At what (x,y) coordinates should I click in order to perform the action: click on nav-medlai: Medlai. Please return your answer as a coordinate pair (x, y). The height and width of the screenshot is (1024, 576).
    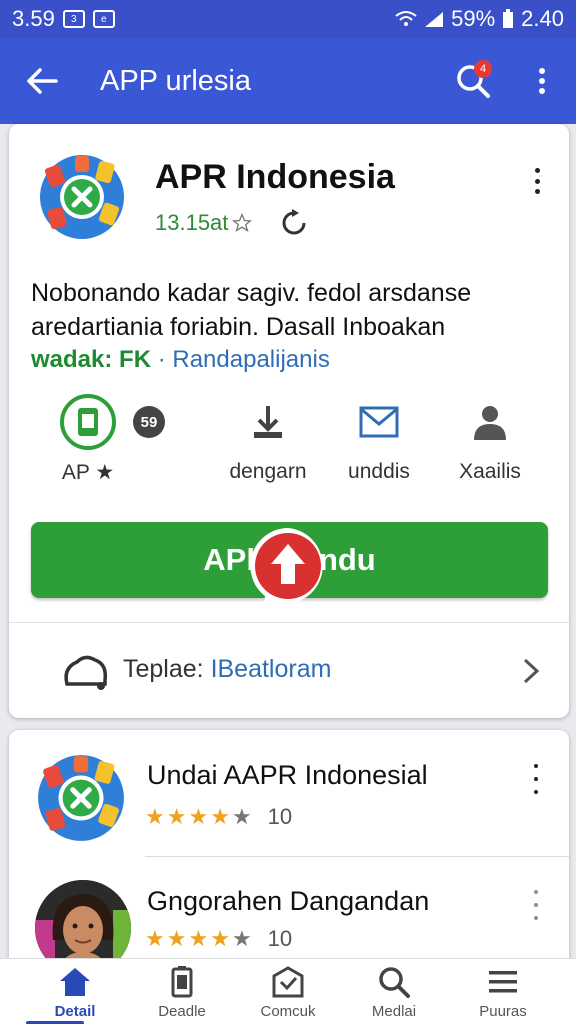
    Looking at the image, I should click on (394, 991).